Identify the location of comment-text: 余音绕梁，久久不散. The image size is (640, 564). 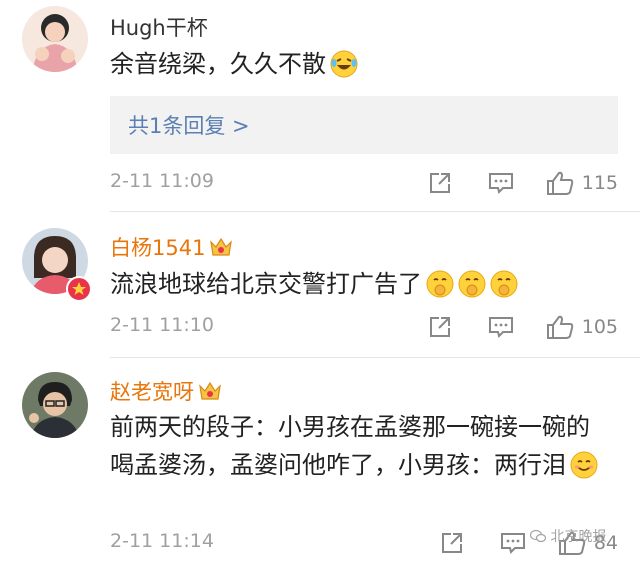
(360, 64).